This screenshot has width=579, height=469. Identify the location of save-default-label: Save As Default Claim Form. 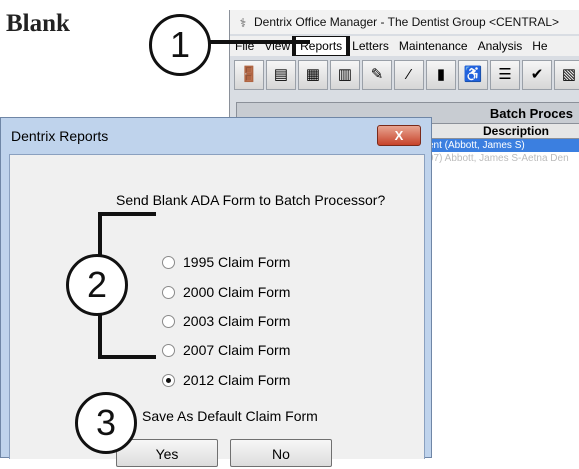
(230, 416).